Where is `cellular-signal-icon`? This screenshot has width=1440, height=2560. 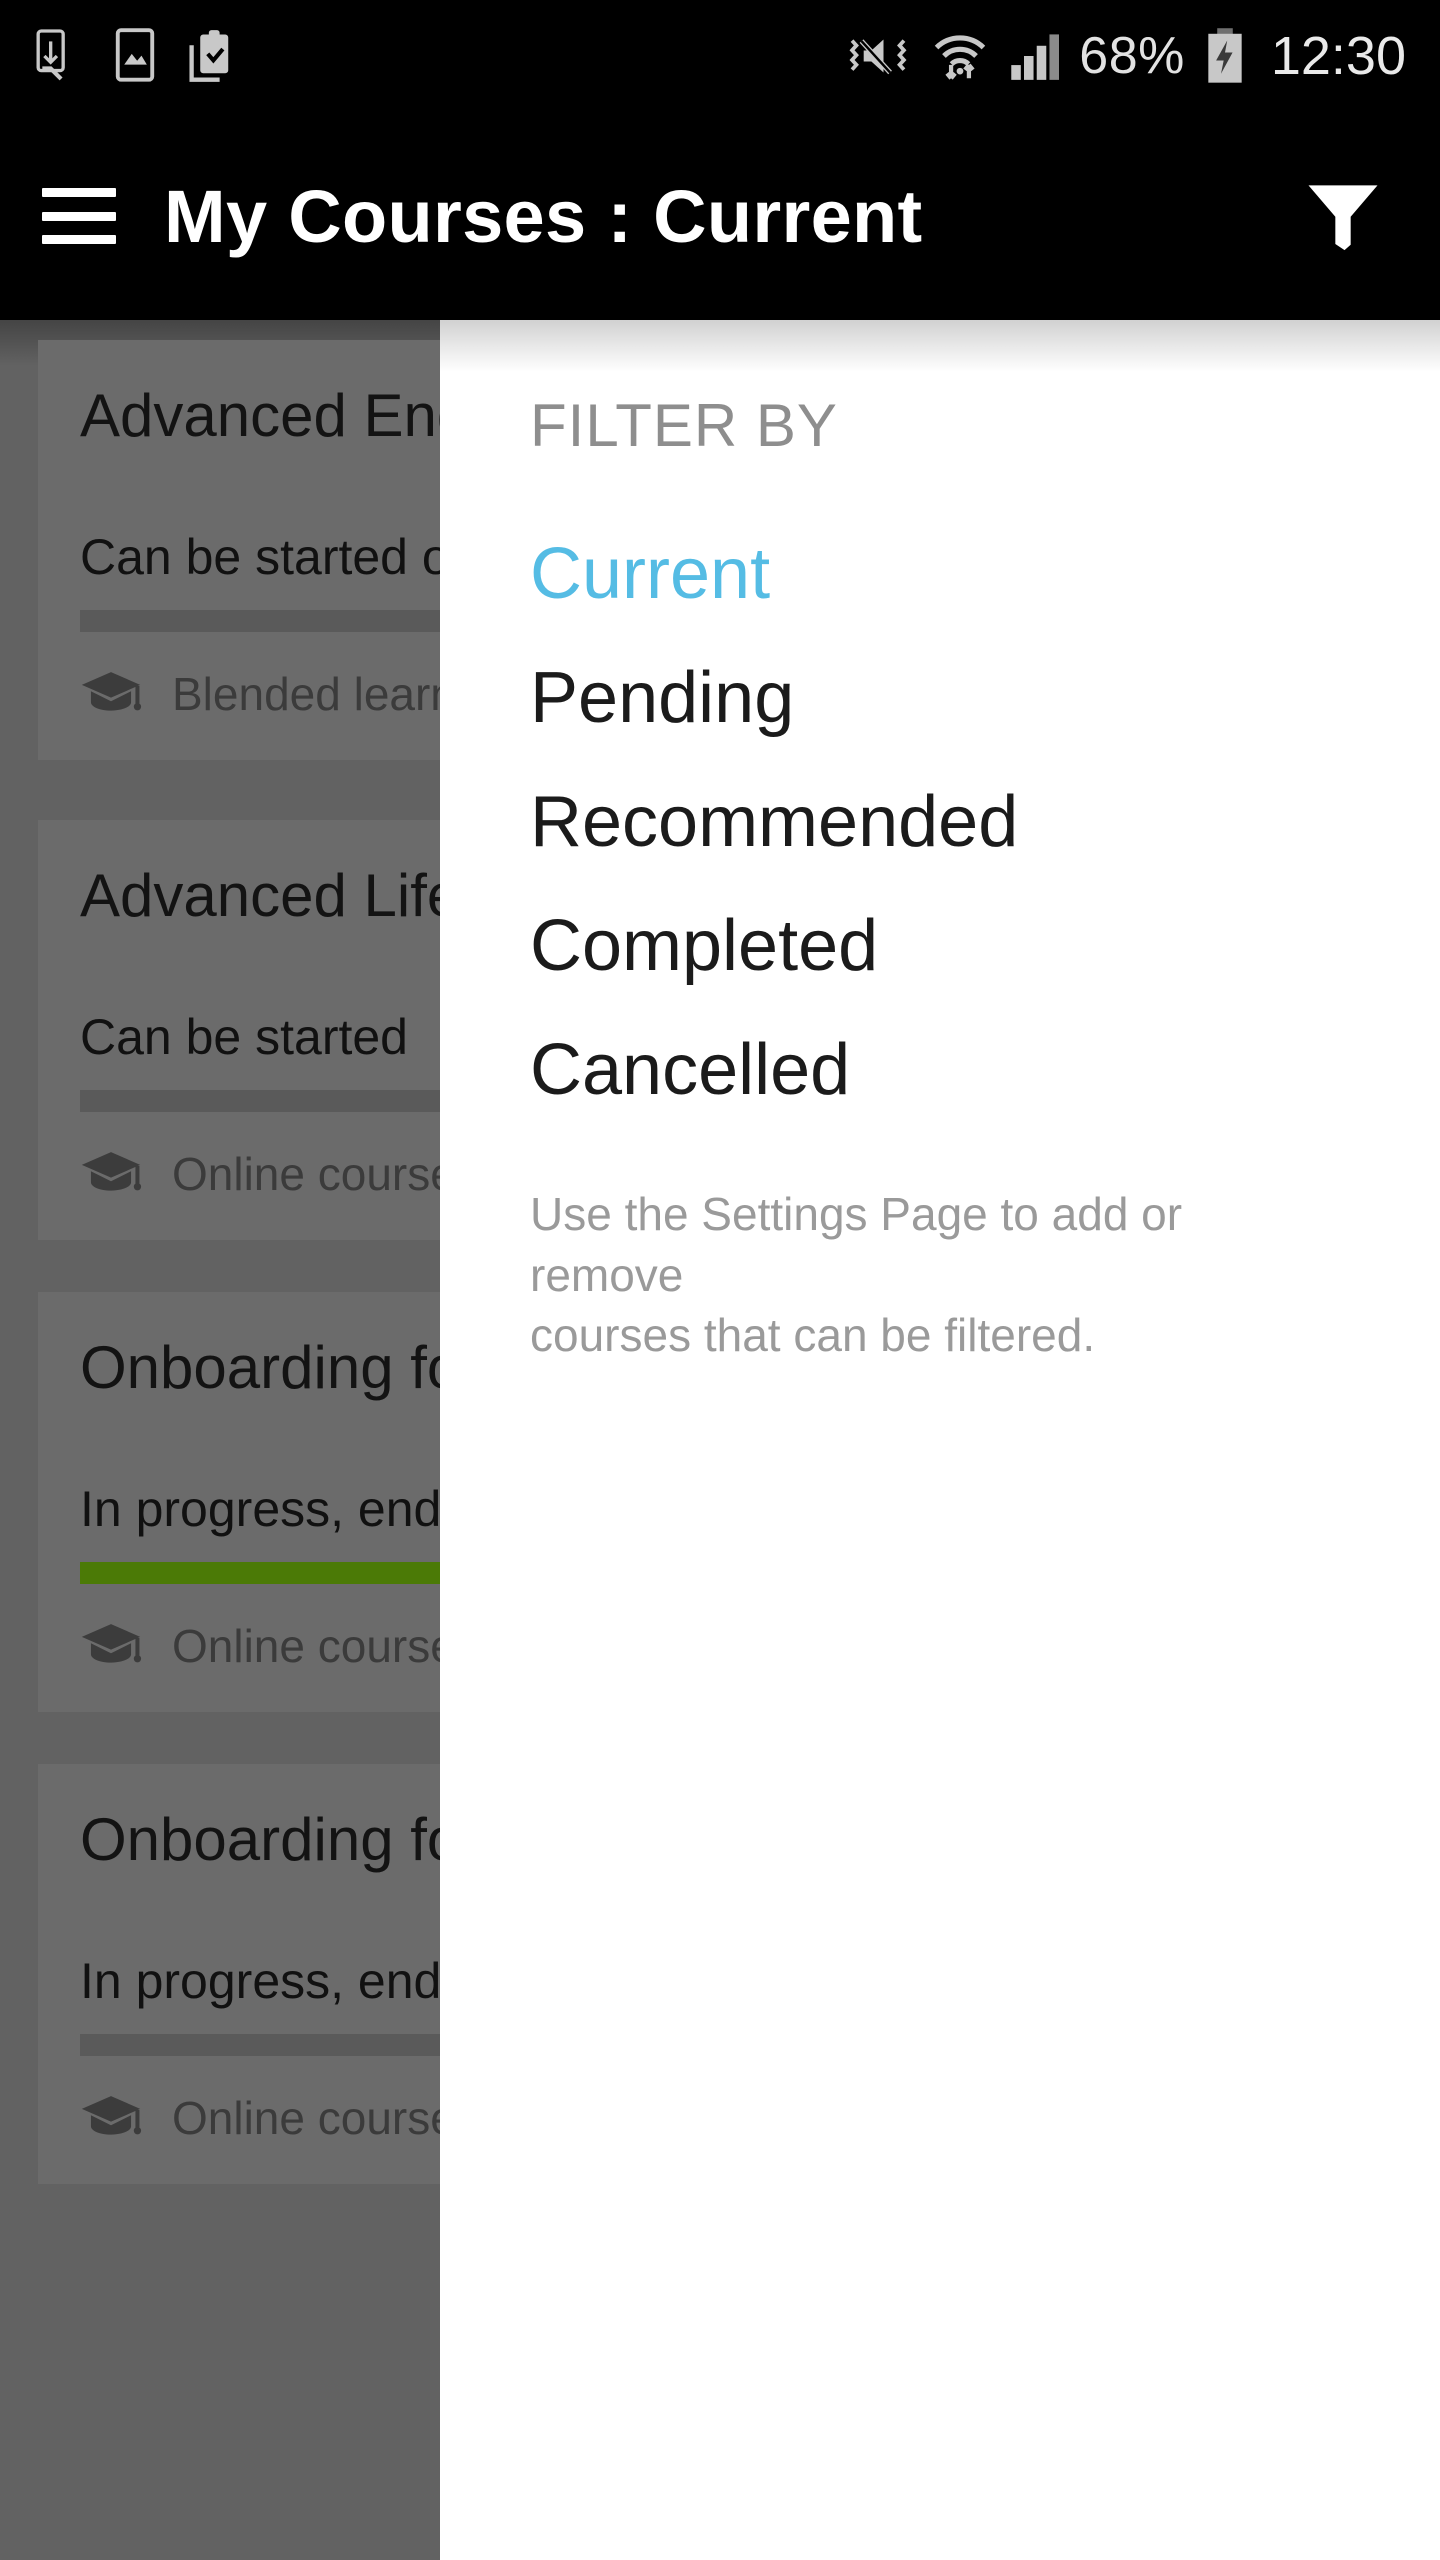 cellular-signal-icon is located at coordinates (1035, 57).